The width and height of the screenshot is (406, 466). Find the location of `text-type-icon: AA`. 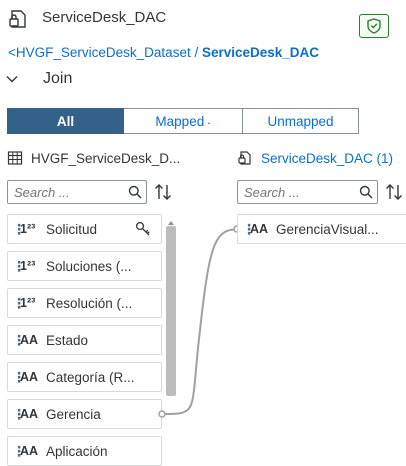

text-type-icon: AA is located at coordinates (259, 229).